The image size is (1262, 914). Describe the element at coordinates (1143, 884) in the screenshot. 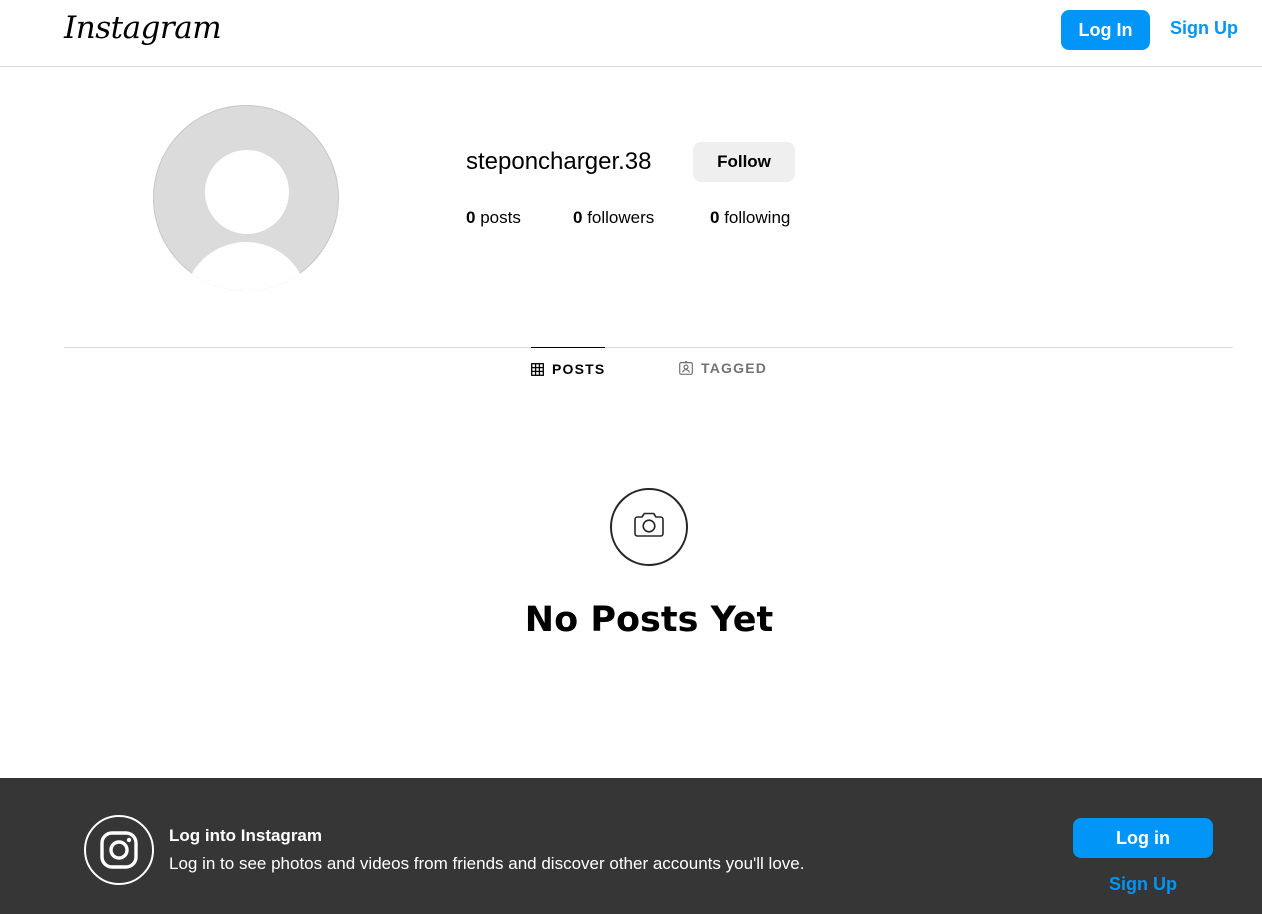

I see `banner-signup-link: Sign Up` at that location.